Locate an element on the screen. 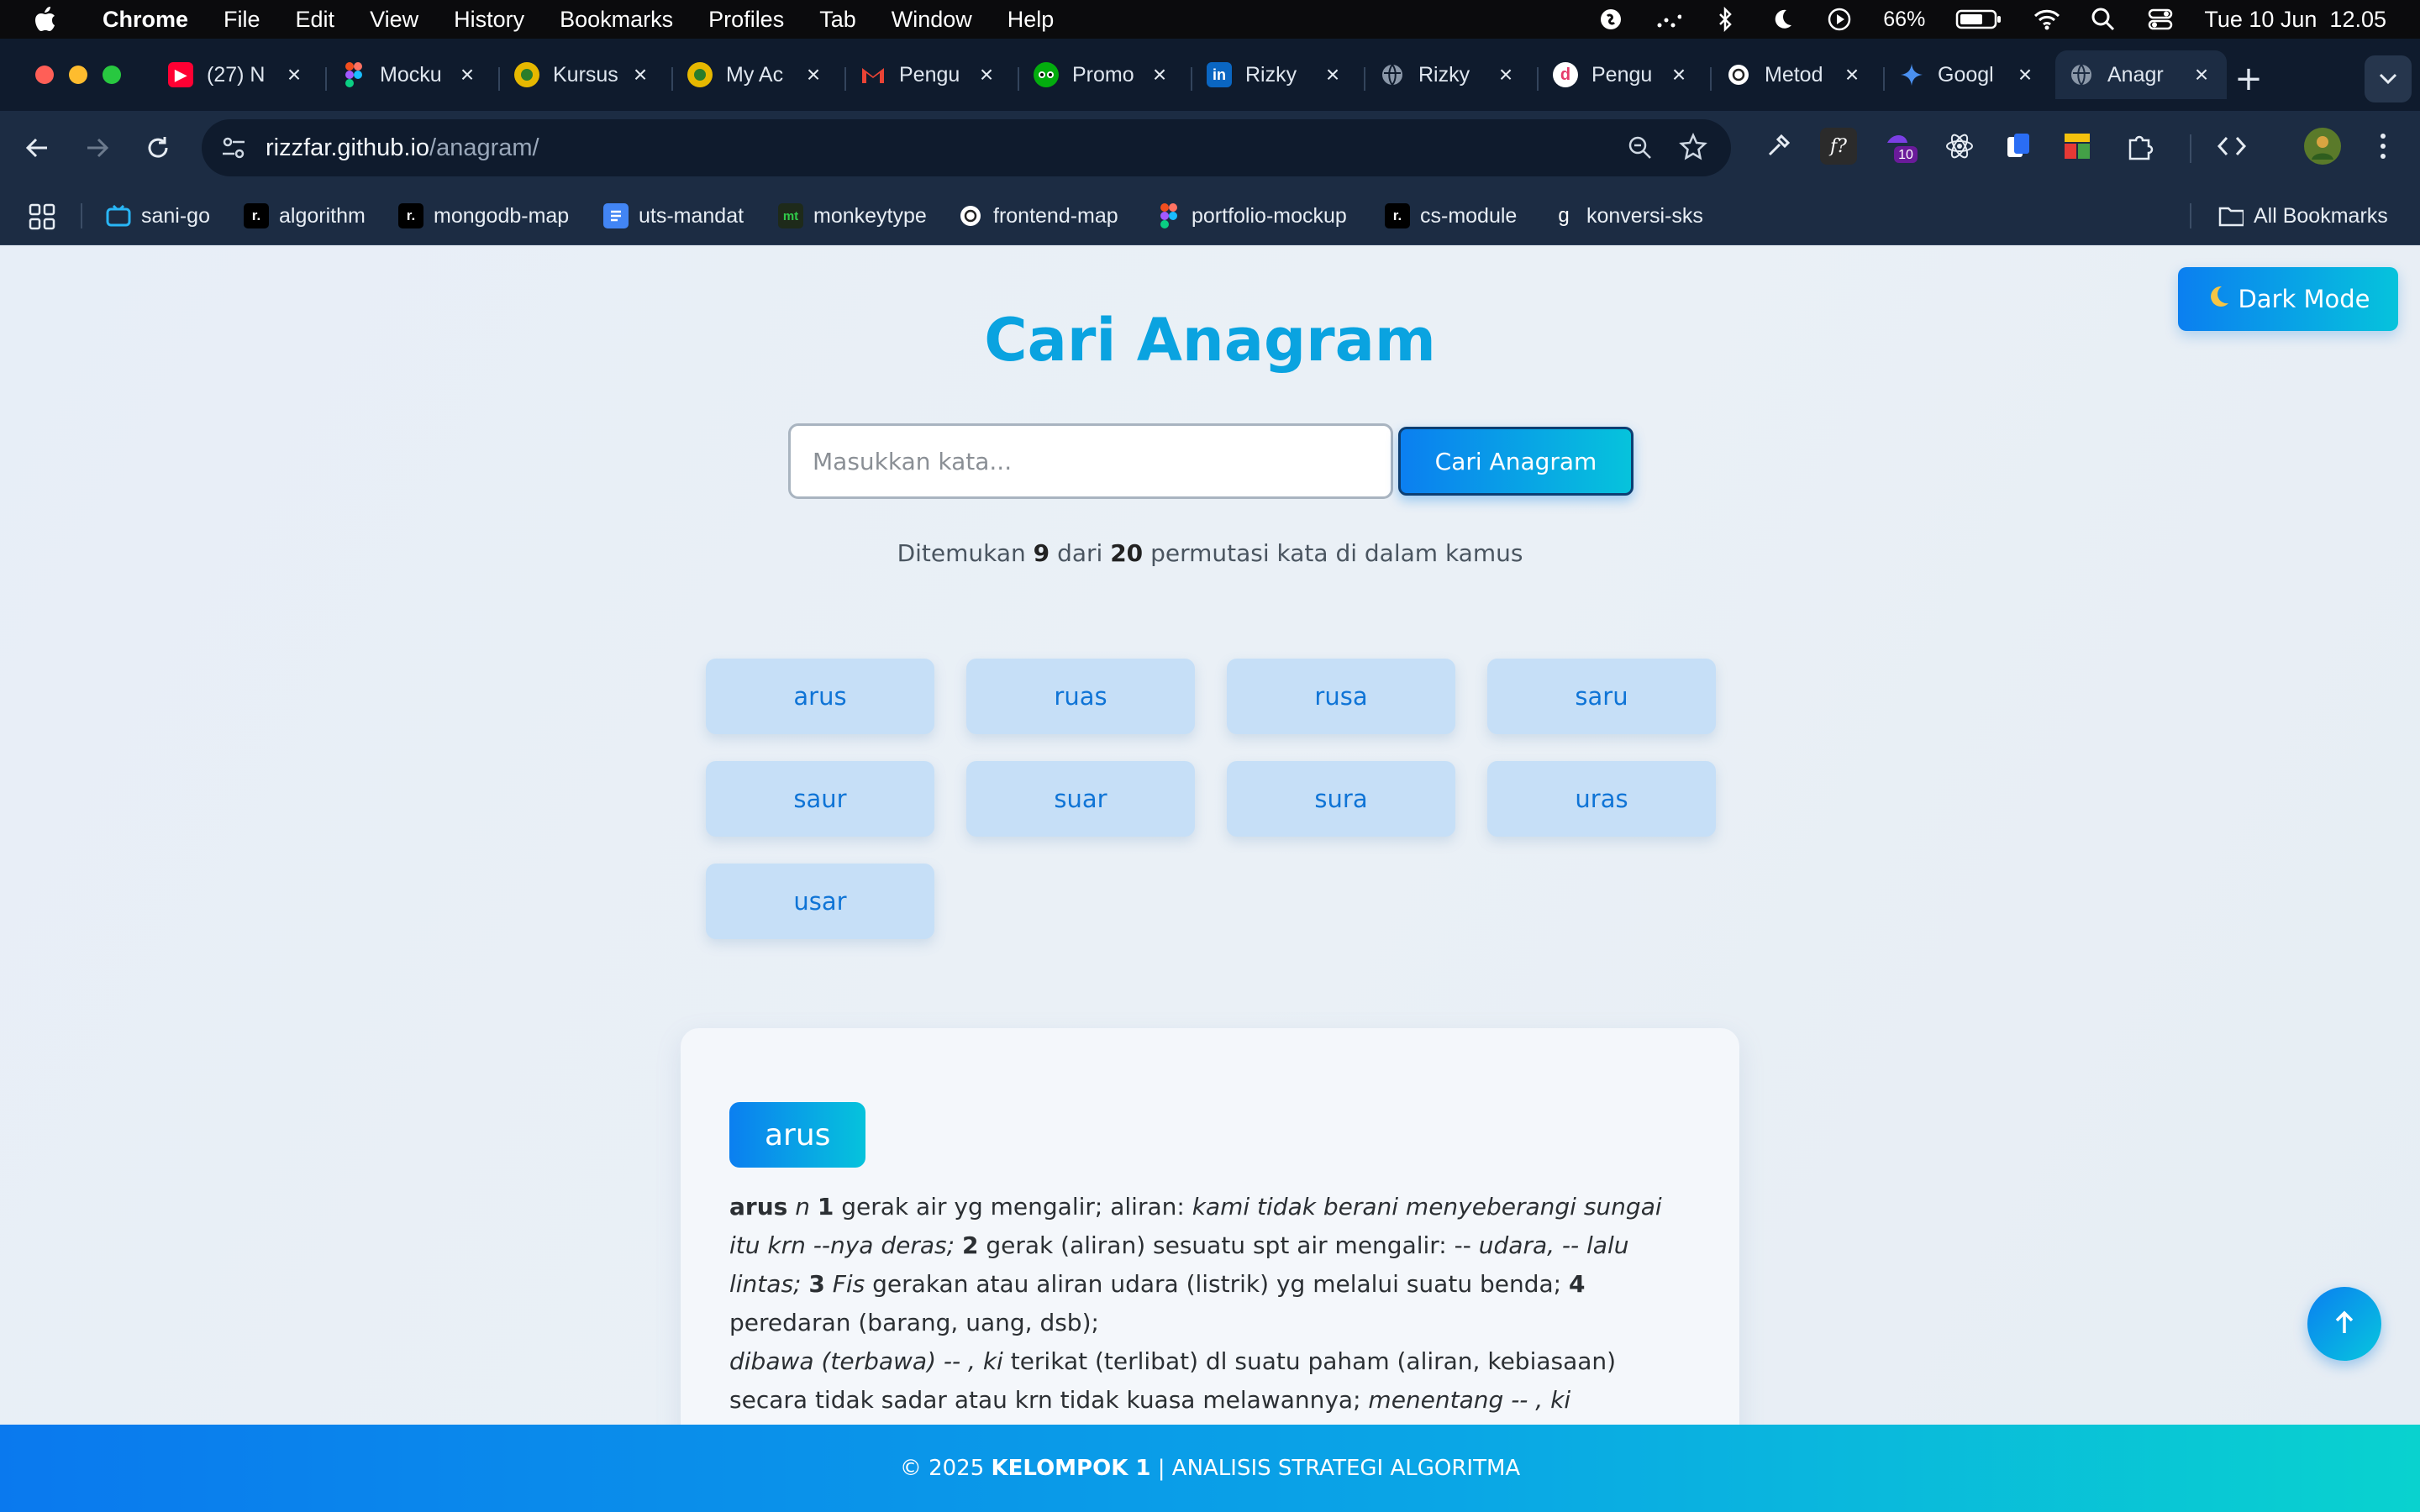 This screenshot has width=2420, height=1512. tab-my-account: My Ac × is located at coordinates (756, 74).